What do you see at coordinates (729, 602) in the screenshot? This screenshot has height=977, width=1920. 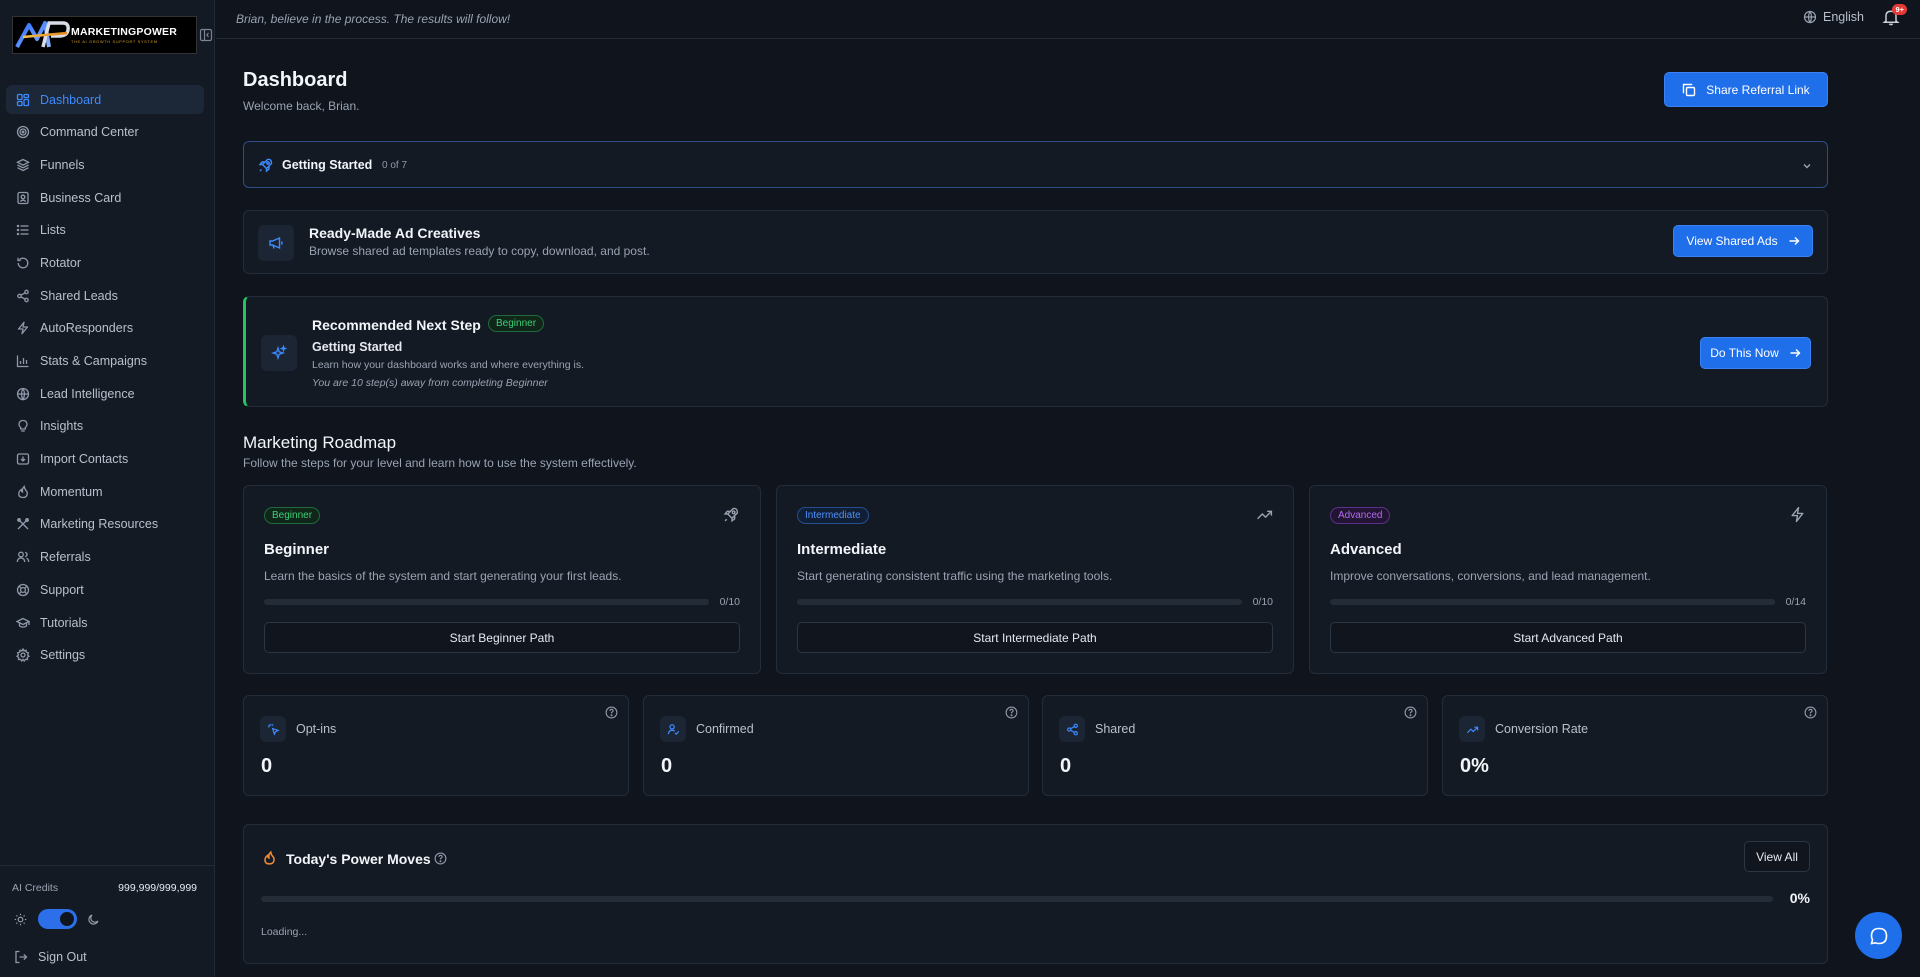 I see `path-progress-count: 0/10` at bounding box center [729, 602].